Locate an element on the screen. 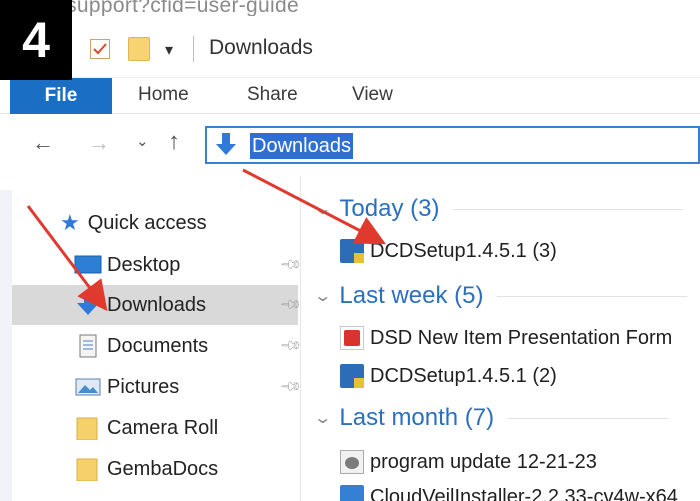 The height and width of the screenshot is (501, 700). group-header-last-week: ⌄ Last week (5) is located at coordinates (500, 296).